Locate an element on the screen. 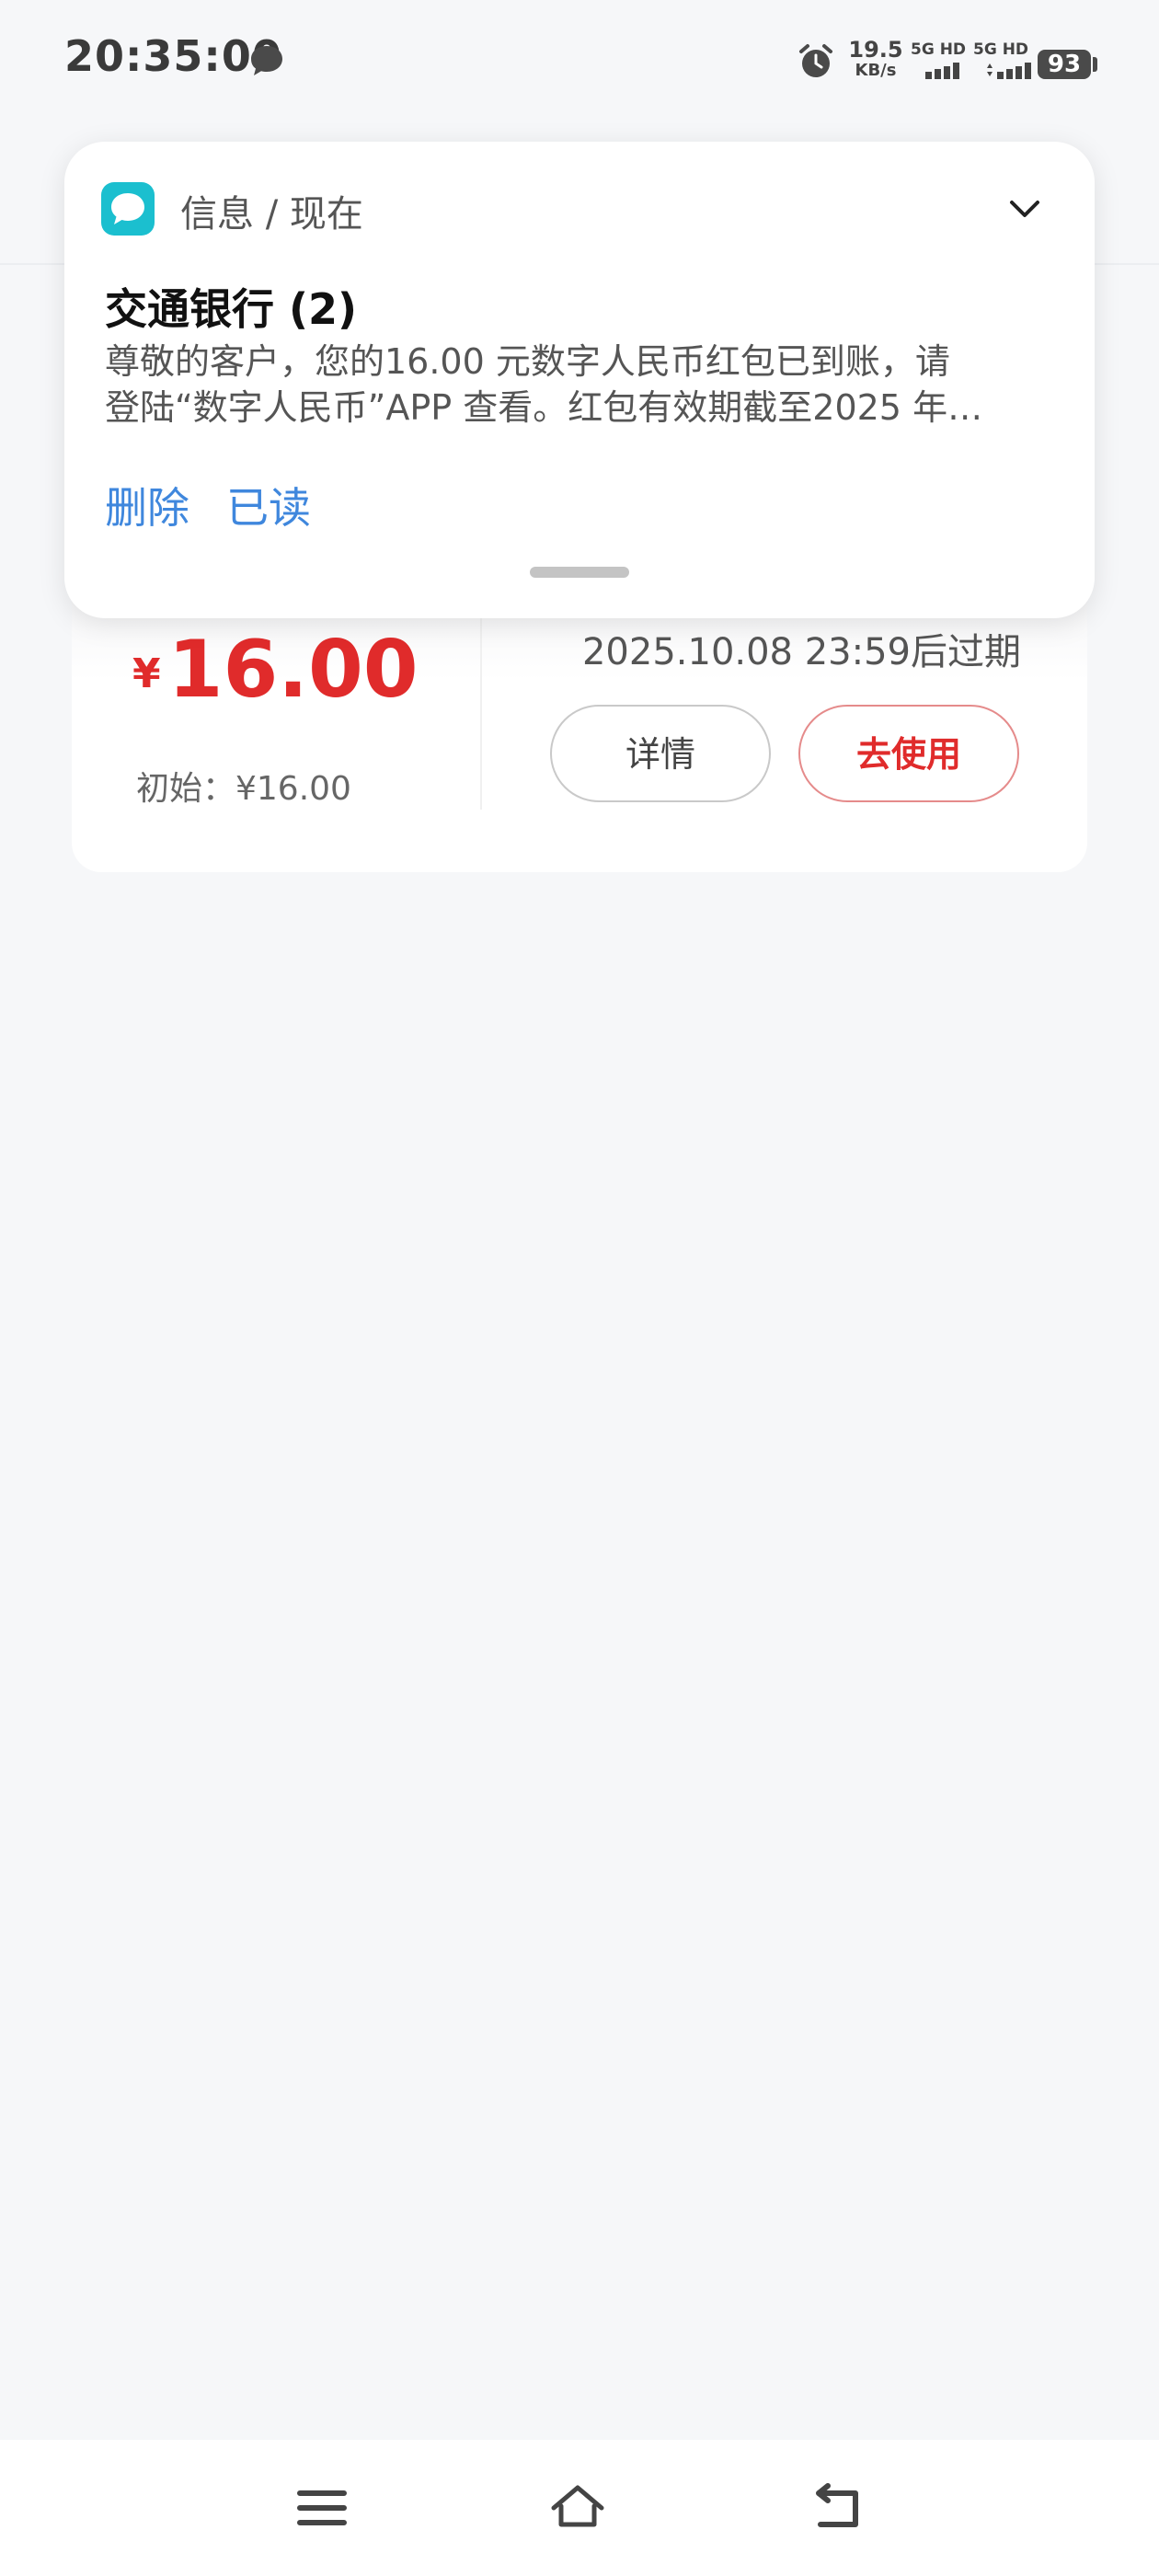 The width and height of the screenshot is (1159, 2576). packet-amount: ¥16.00 is located at coordinates (275, 670).